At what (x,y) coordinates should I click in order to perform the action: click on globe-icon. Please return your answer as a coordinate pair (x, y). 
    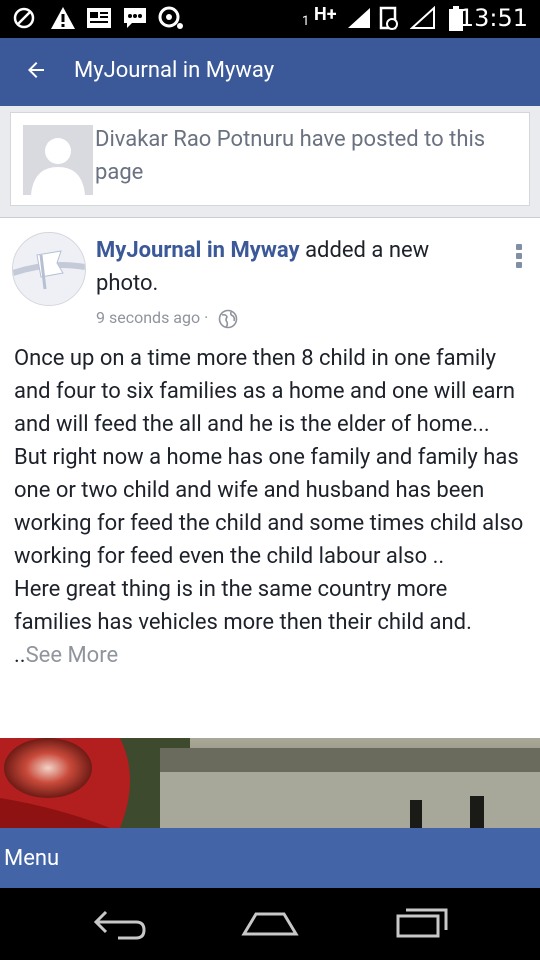
    Looking at the image, I should click on (228, 319).